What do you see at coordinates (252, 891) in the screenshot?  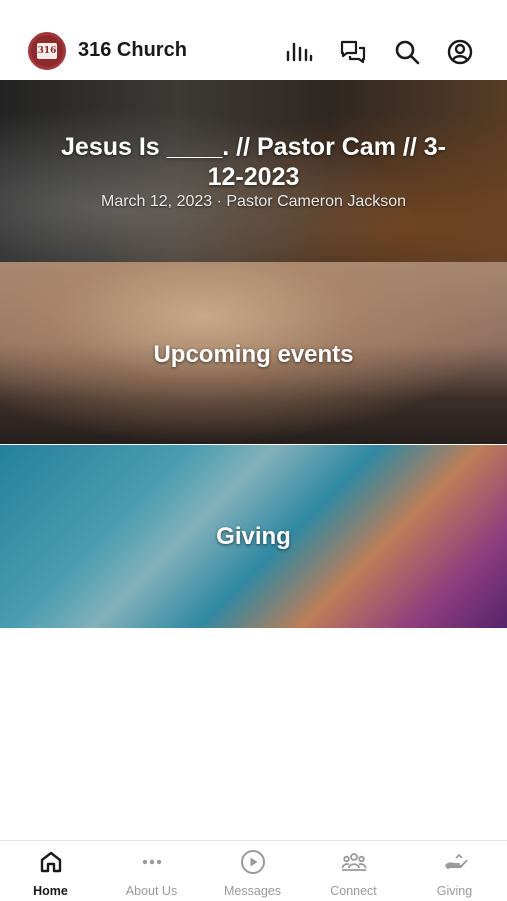 I see `tab-label: Messages` at bounding box center [252, 891].